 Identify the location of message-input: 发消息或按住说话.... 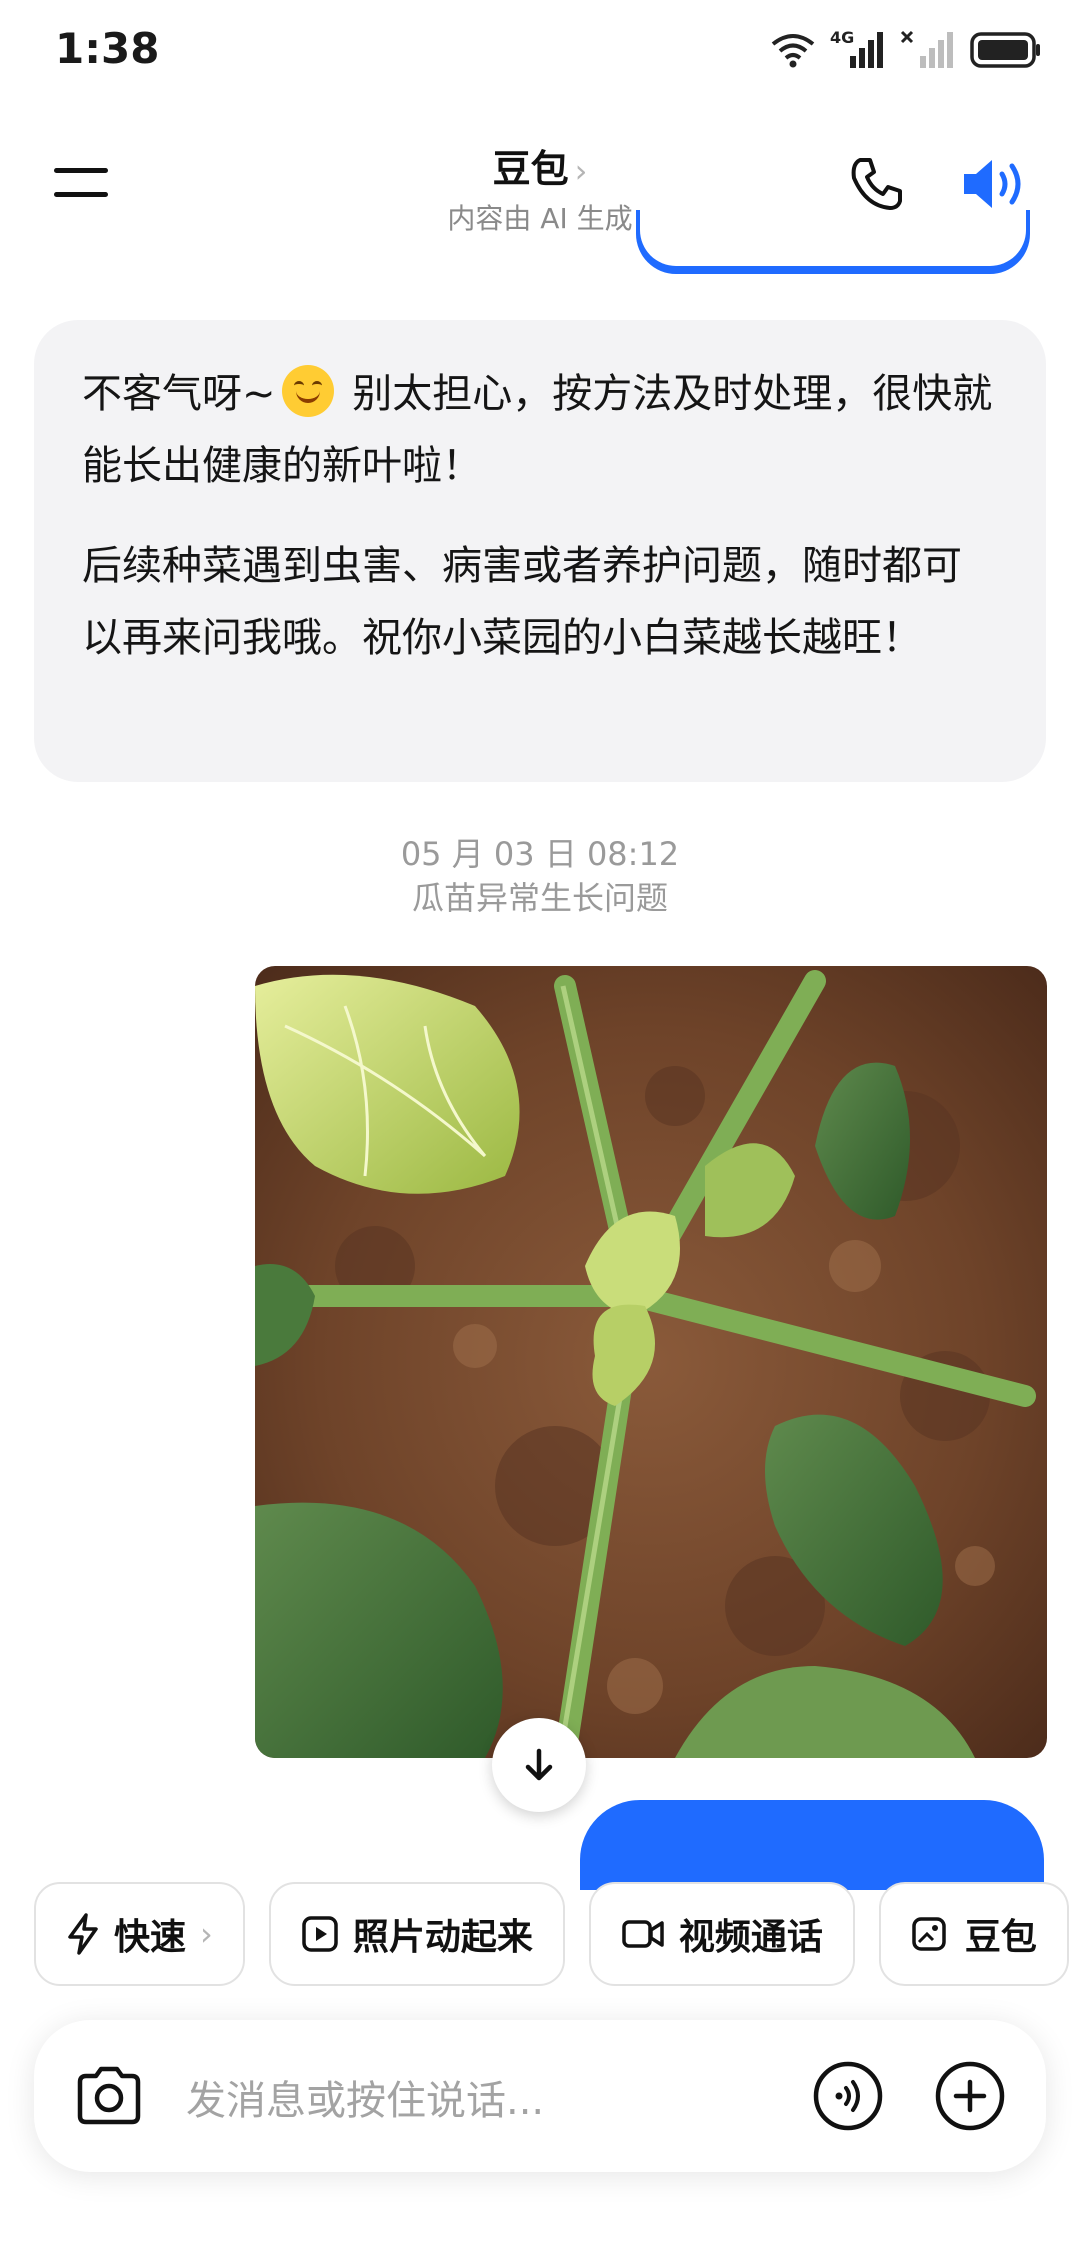
(365, 2097).